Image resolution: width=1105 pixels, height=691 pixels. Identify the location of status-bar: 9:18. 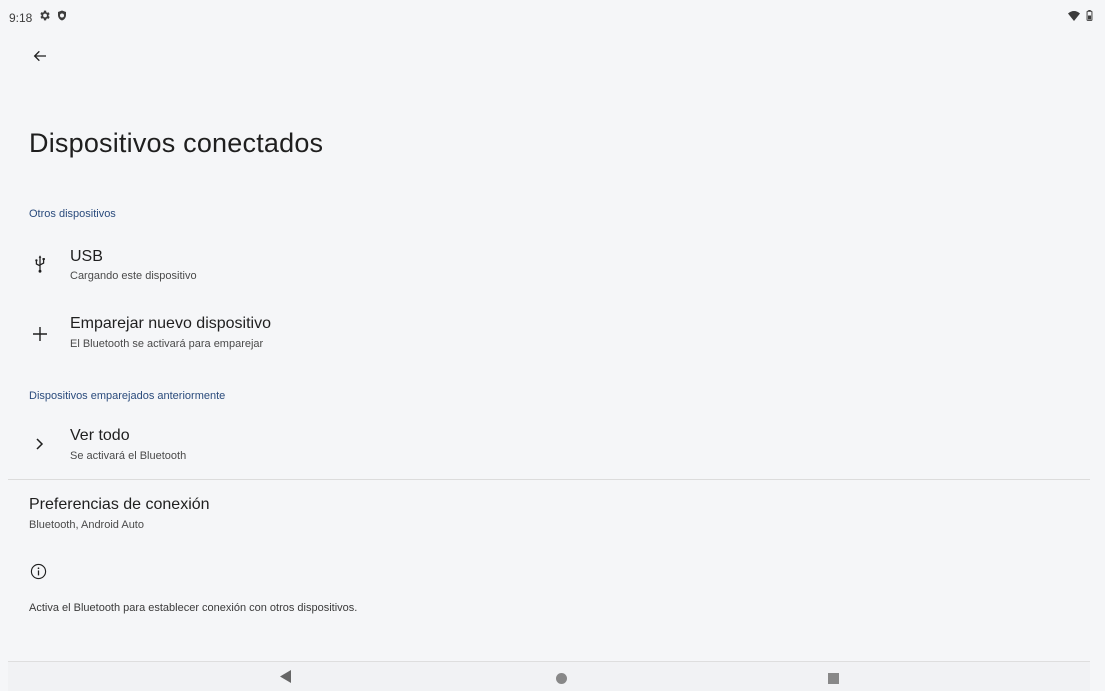
(552, 14).